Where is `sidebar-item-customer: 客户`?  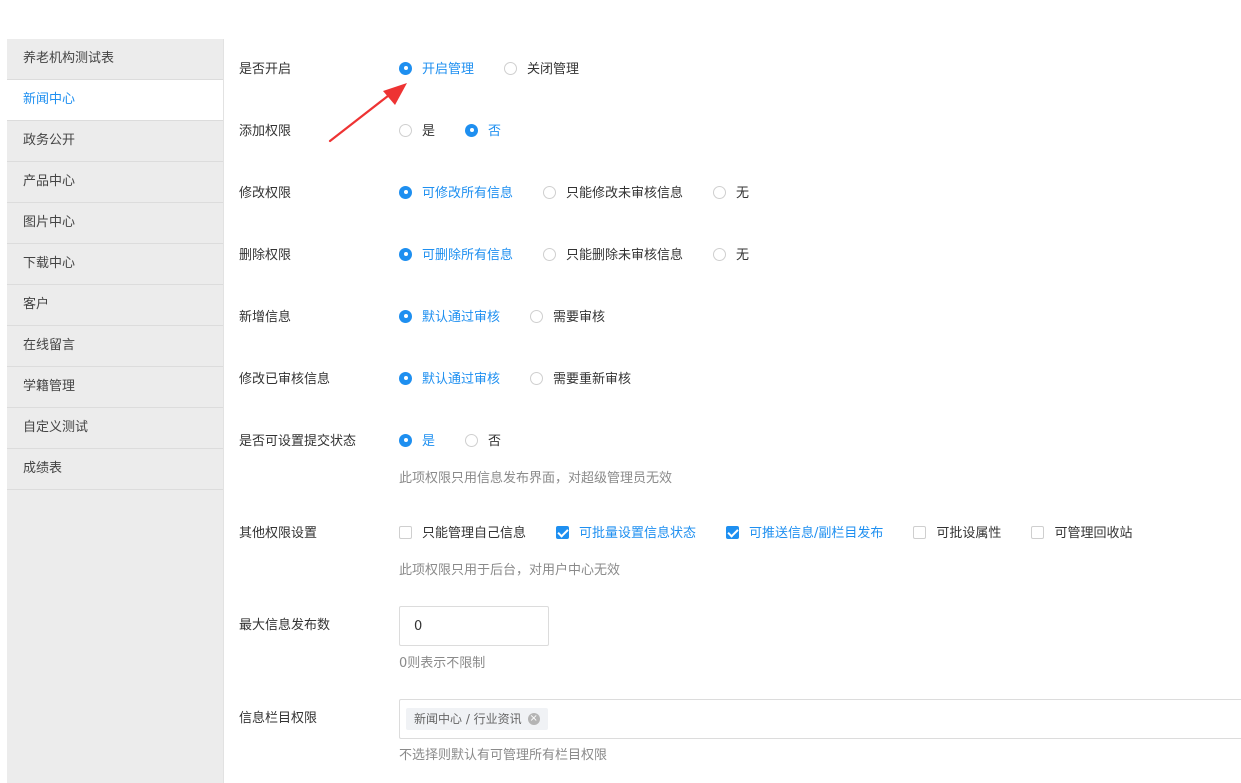
sidebar-item-customer: 客户 is located at coordinates (115, 305).